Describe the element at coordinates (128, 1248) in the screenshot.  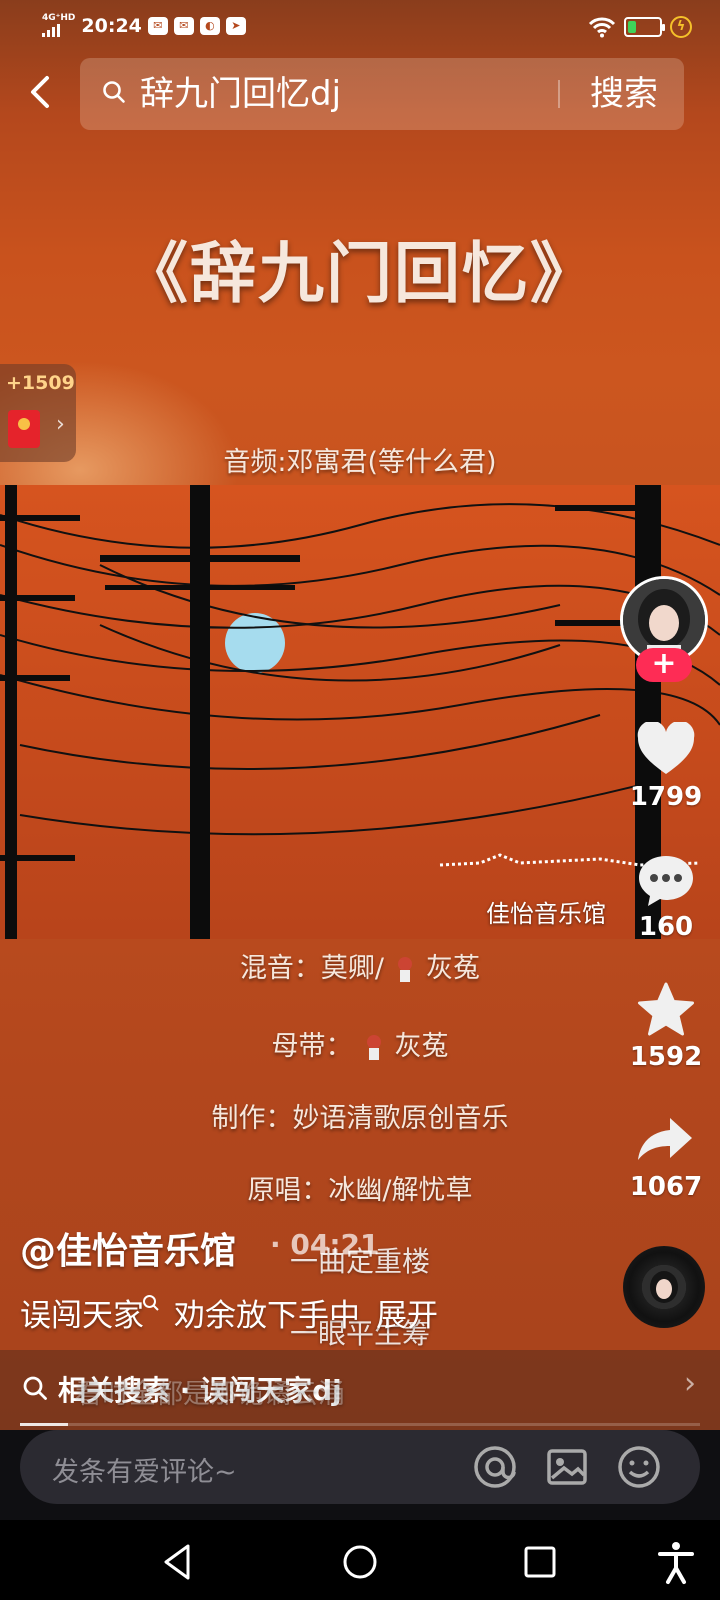
I see `author-name: @佳怡音乐馆` at that location.